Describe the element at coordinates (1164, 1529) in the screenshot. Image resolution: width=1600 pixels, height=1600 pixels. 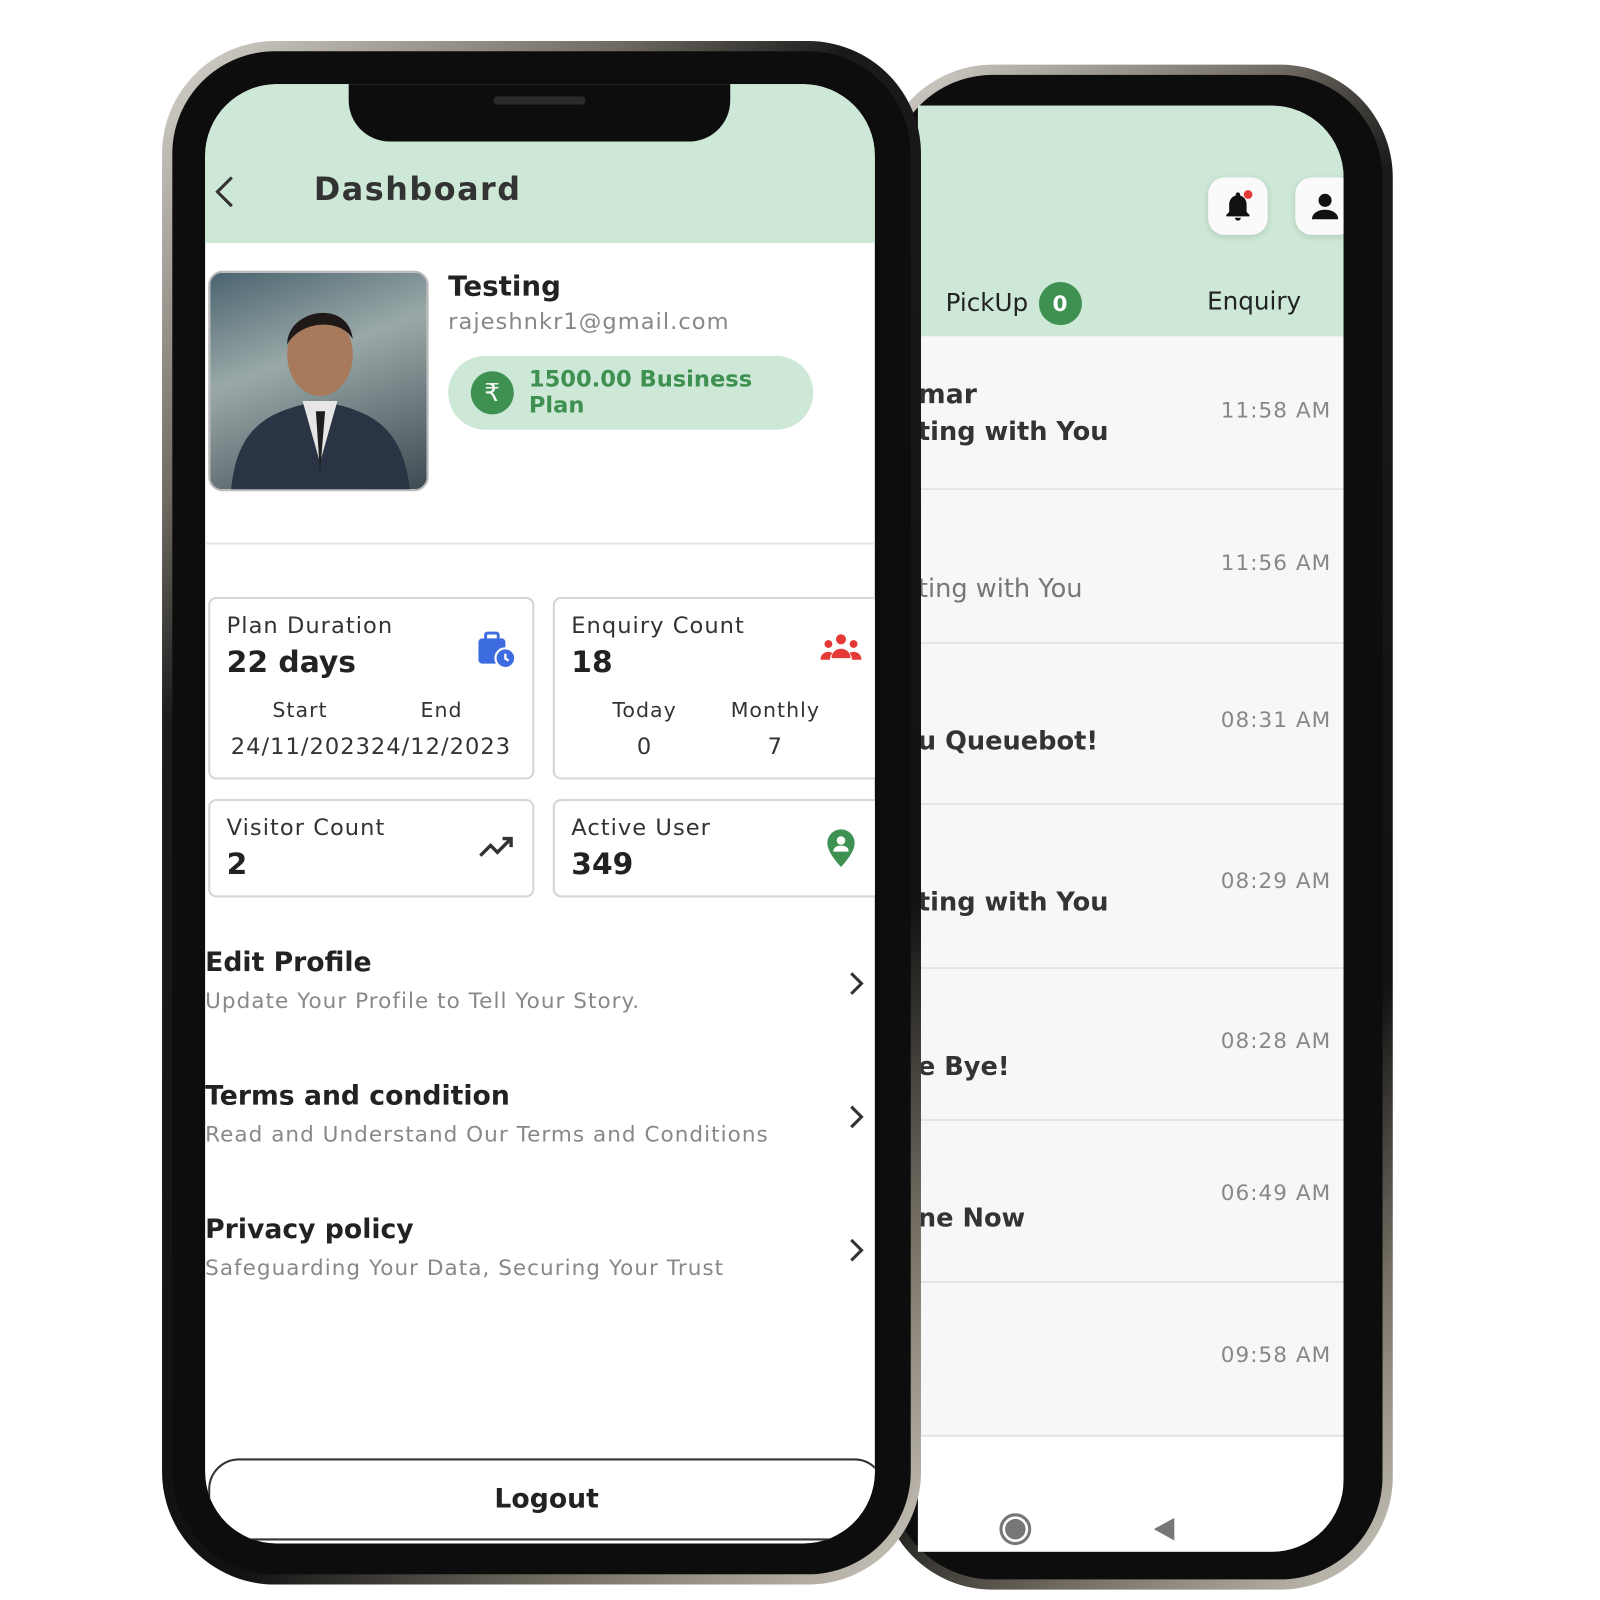
I see `back-nav-icon` at that location.